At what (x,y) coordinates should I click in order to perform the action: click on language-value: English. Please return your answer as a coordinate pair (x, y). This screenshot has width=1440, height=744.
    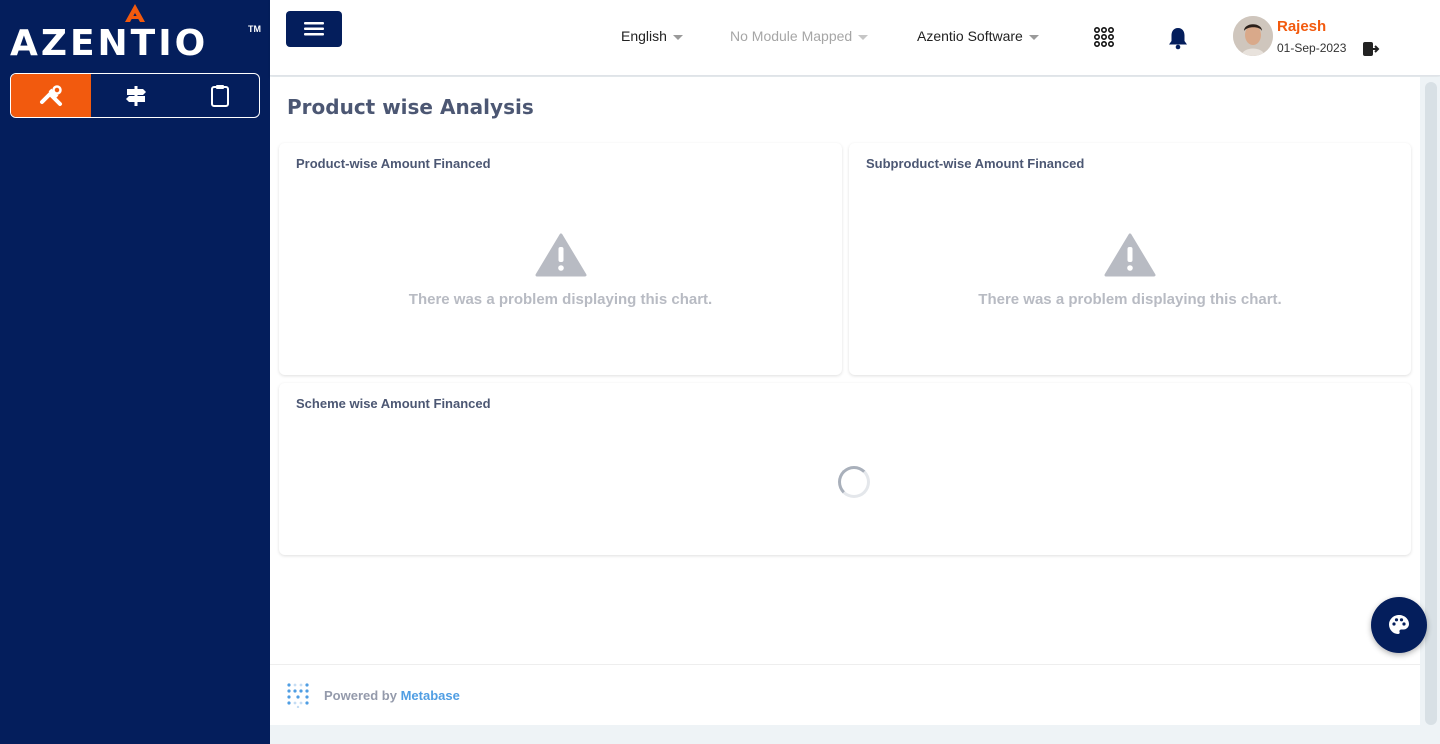
    Looking at the image, I should click on (644, 36).